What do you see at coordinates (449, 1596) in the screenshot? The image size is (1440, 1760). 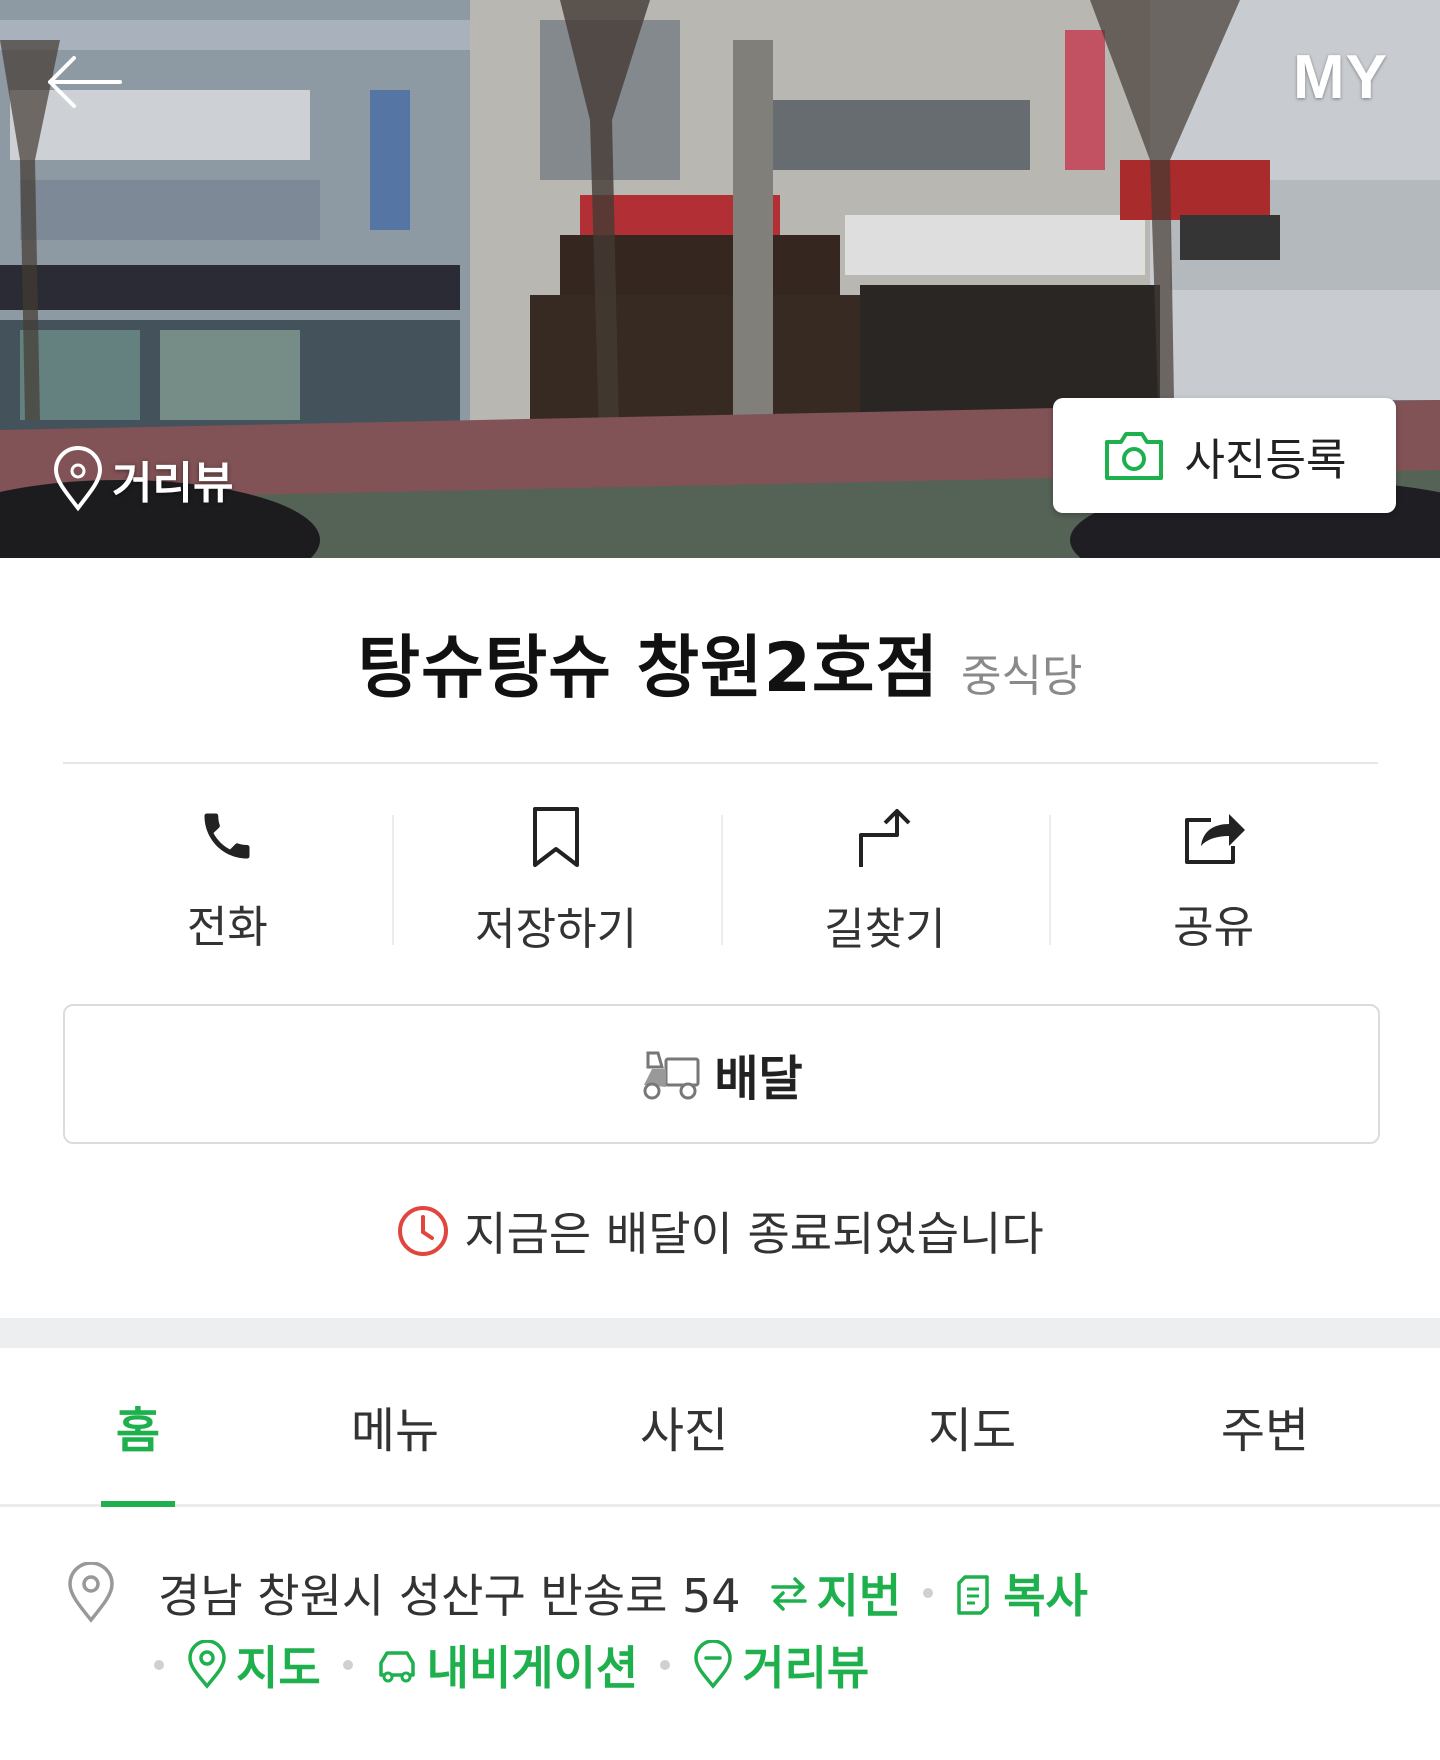 I see `address-text: 경남 창원시 성산구 반송로 54` at bounding box center [449, 1596].